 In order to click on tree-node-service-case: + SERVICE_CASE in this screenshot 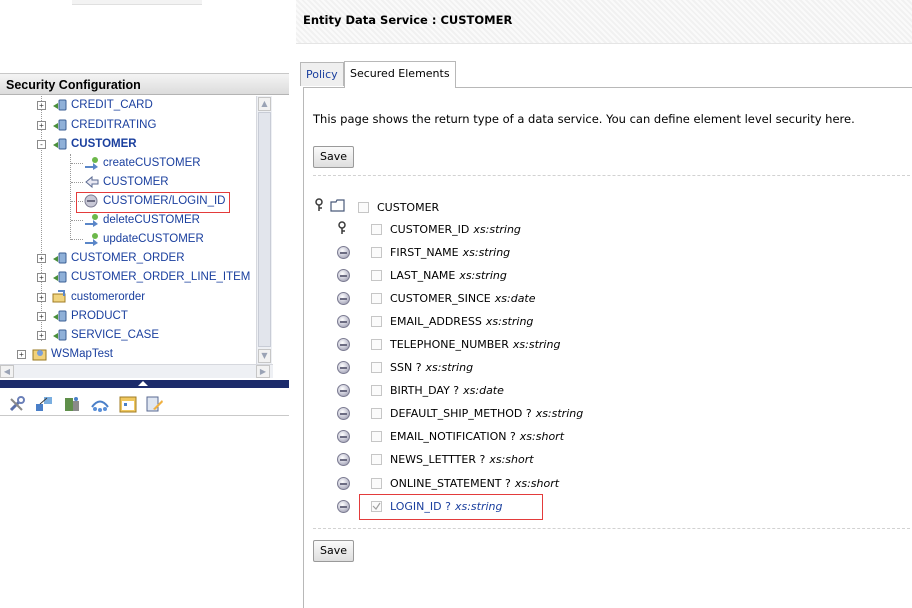, I will do `click(98, 335)`.